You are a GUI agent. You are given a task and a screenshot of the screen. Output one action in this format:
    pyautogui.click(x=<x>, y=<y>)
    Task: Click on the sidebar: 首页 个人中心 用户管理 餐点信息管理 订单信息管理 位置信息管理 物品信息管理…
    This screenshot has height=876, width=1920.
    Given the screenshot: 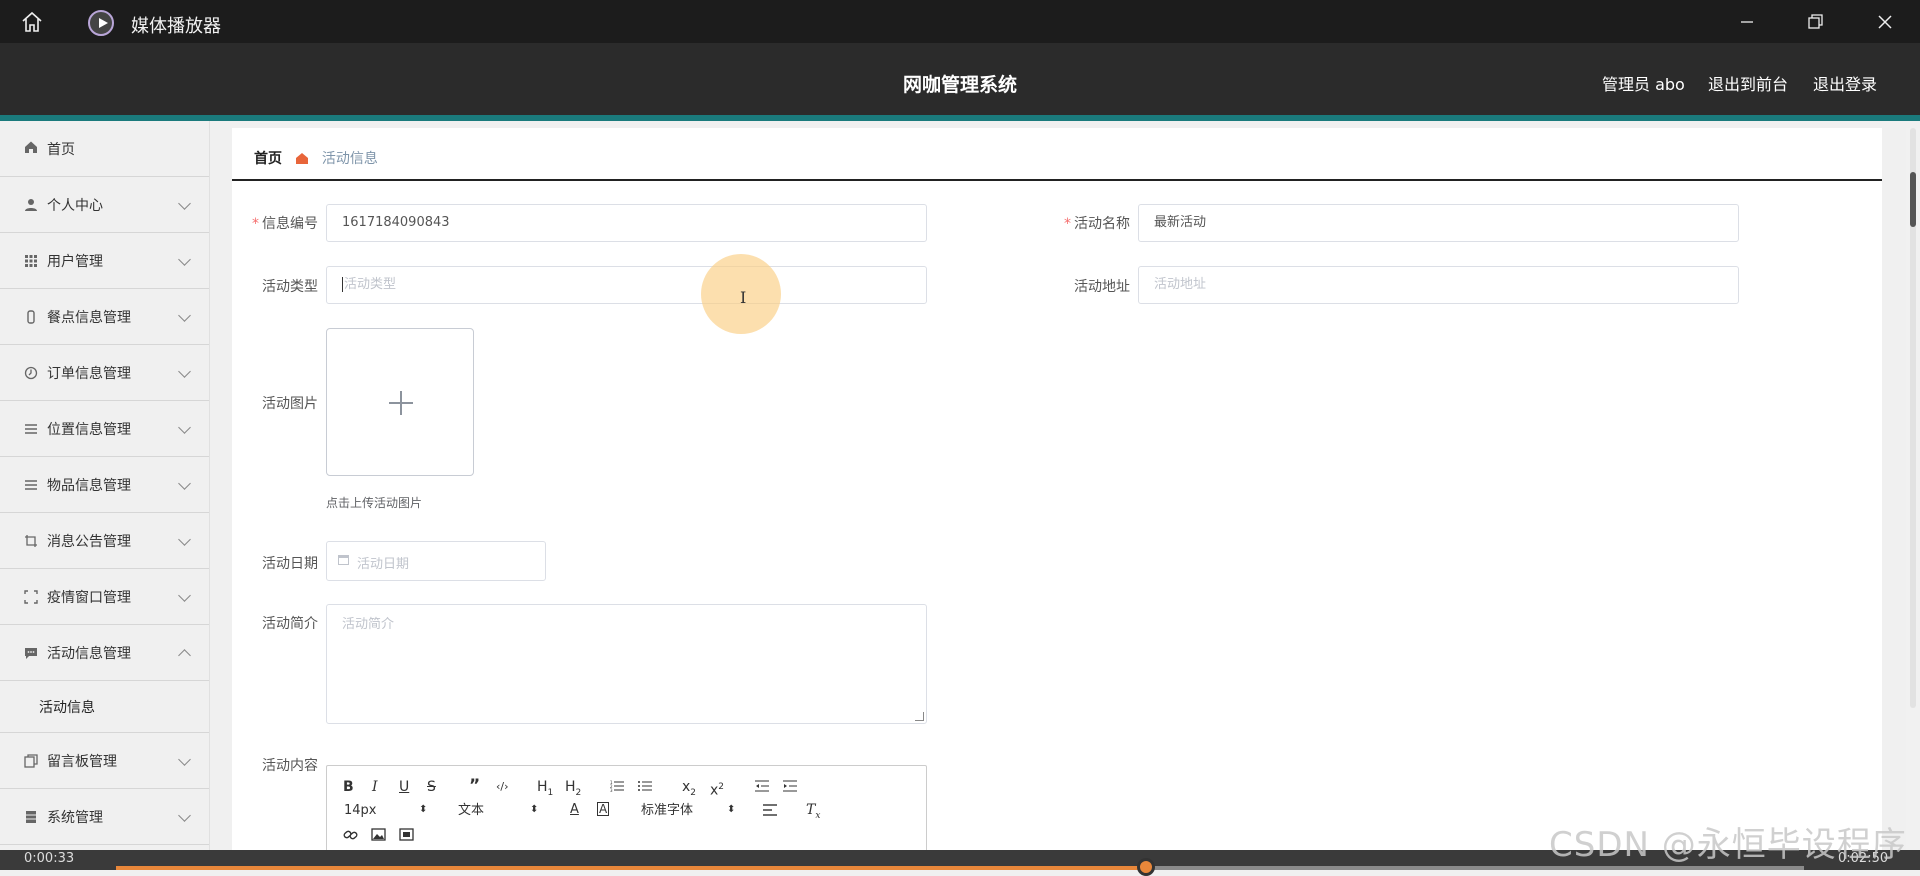 What is the action you would take?
    pyautogui.click(x=105, y=485)
    